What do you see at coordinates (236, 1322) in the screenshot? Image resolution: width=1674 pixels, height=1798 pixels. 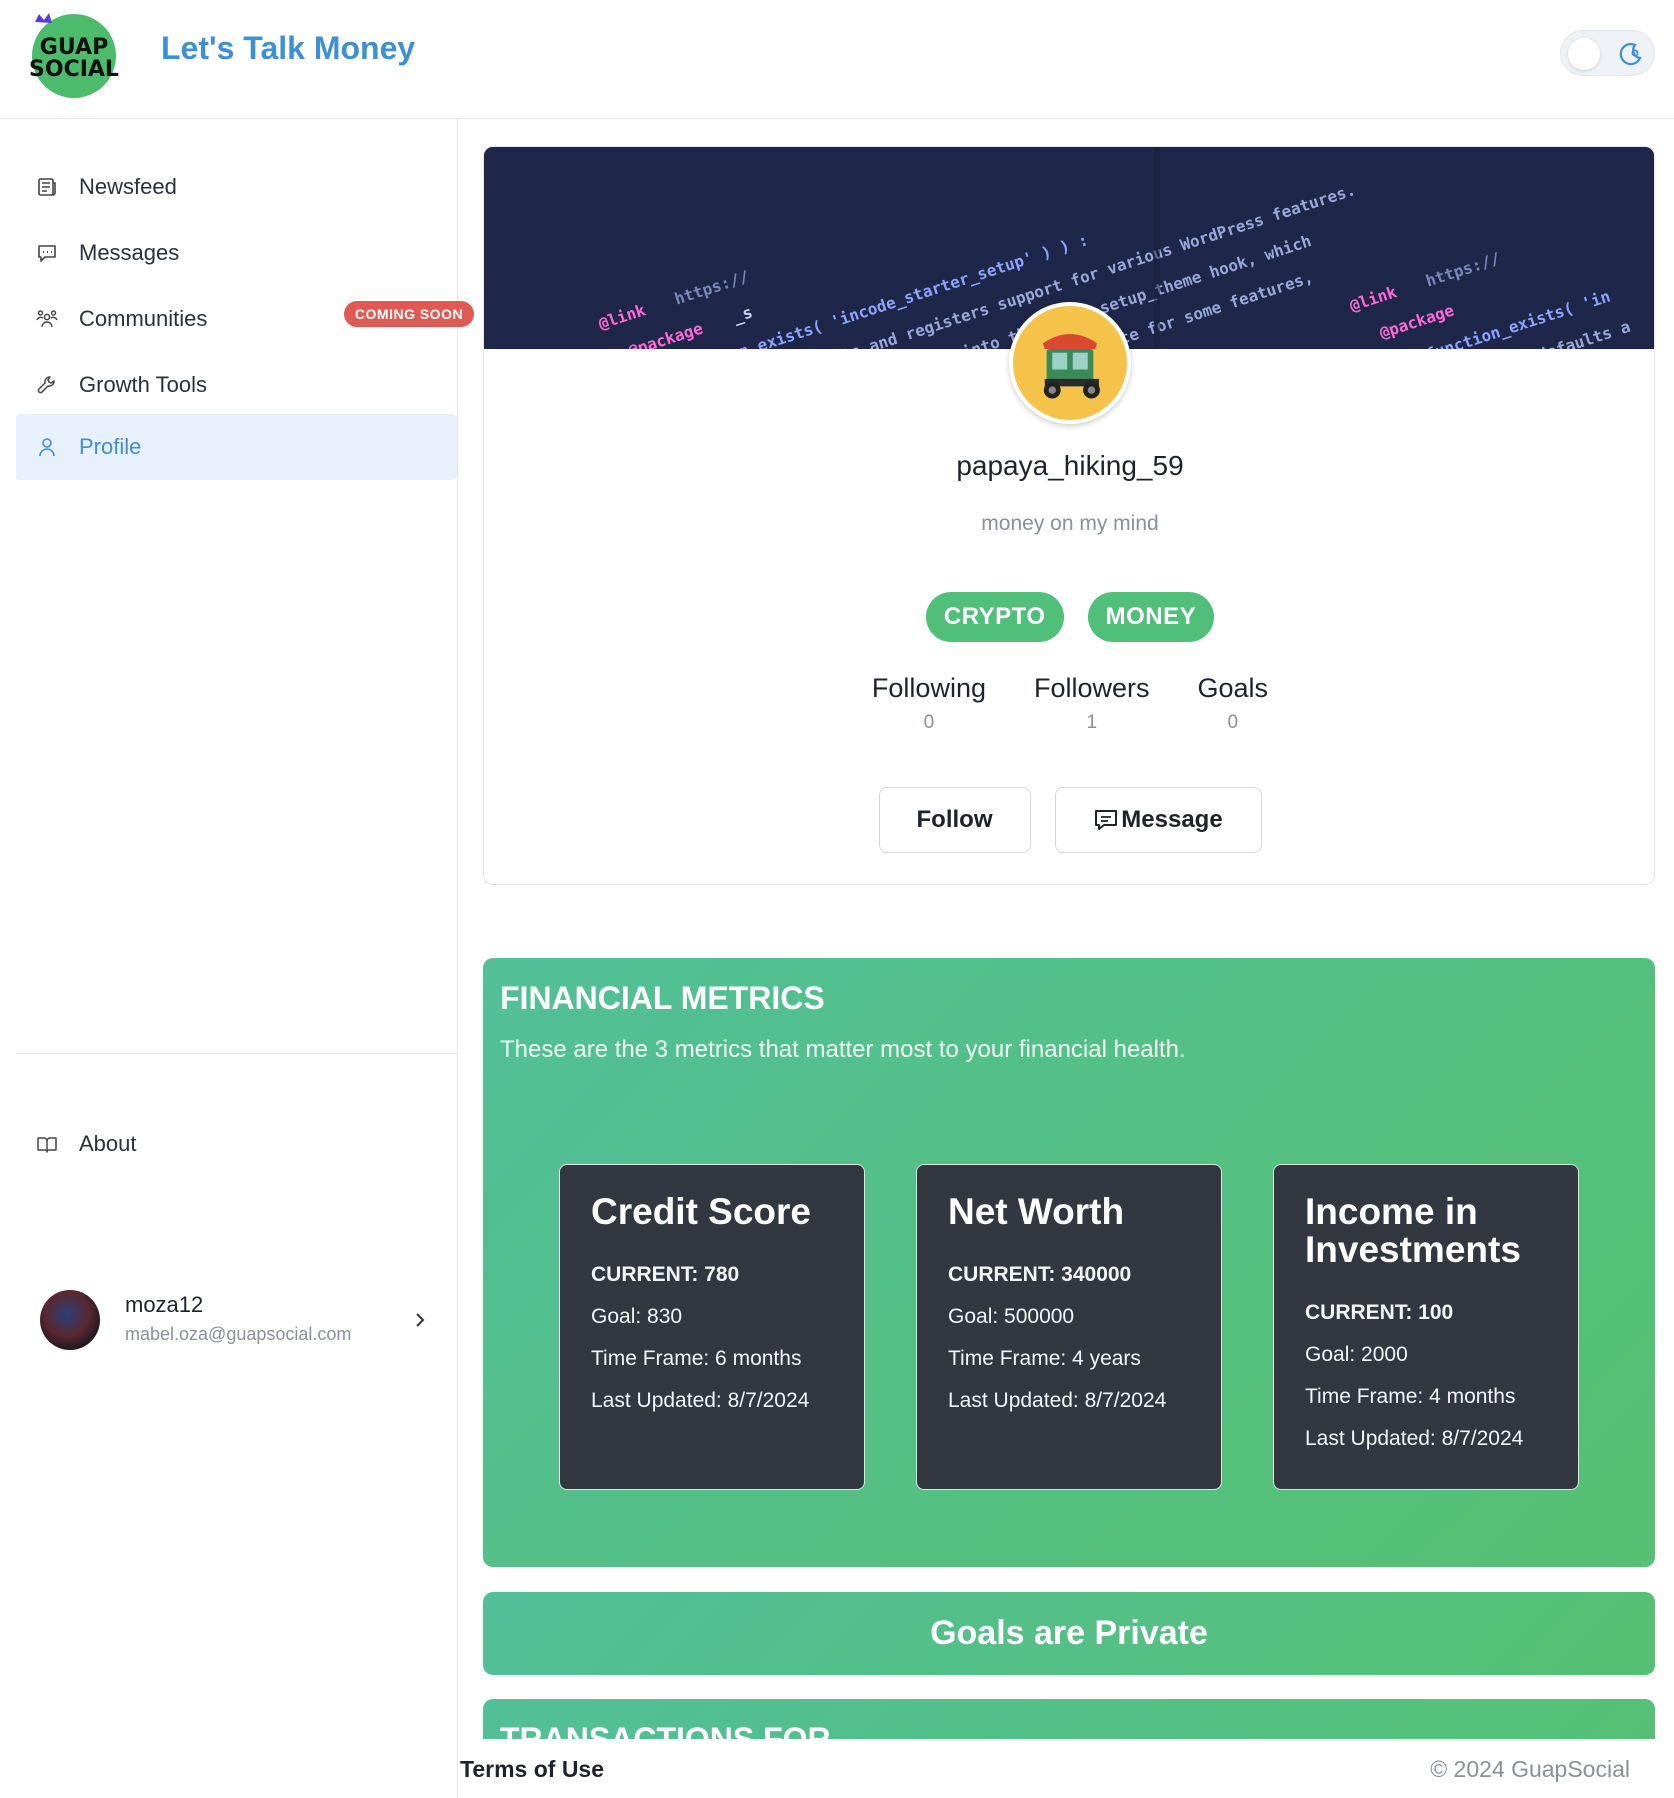 I see `current-user-row: moza12 mabel.oza@guapsocial.com` at bounding box center [236, 1322].